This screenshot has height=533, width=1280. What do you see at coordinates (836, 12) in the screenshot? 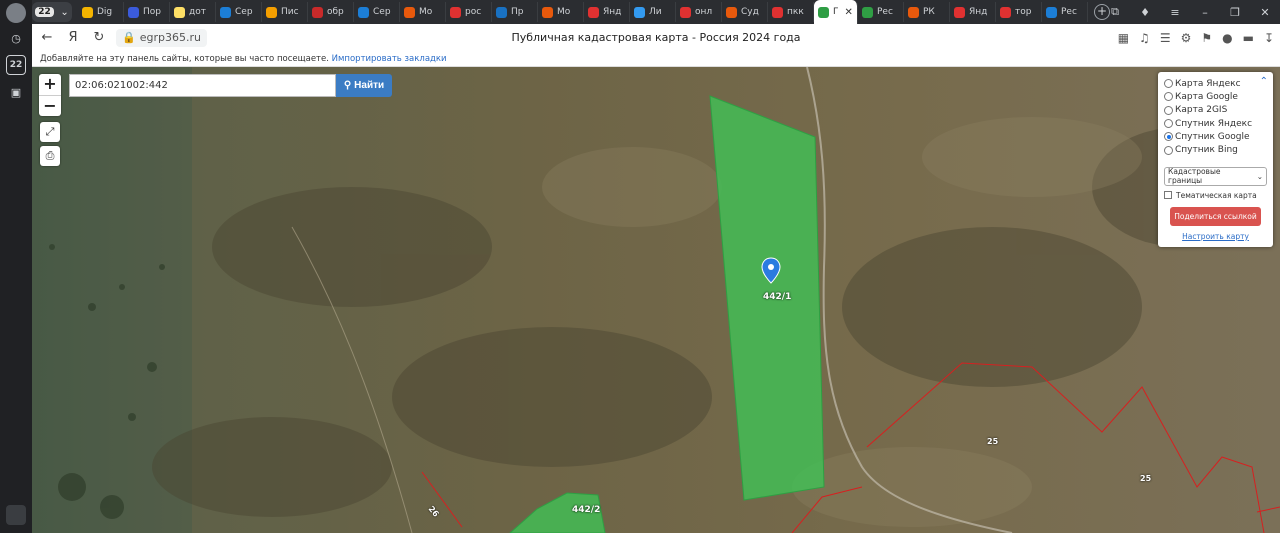
I see `browser-tab: Г ✕` at bounding box center [836, 12].